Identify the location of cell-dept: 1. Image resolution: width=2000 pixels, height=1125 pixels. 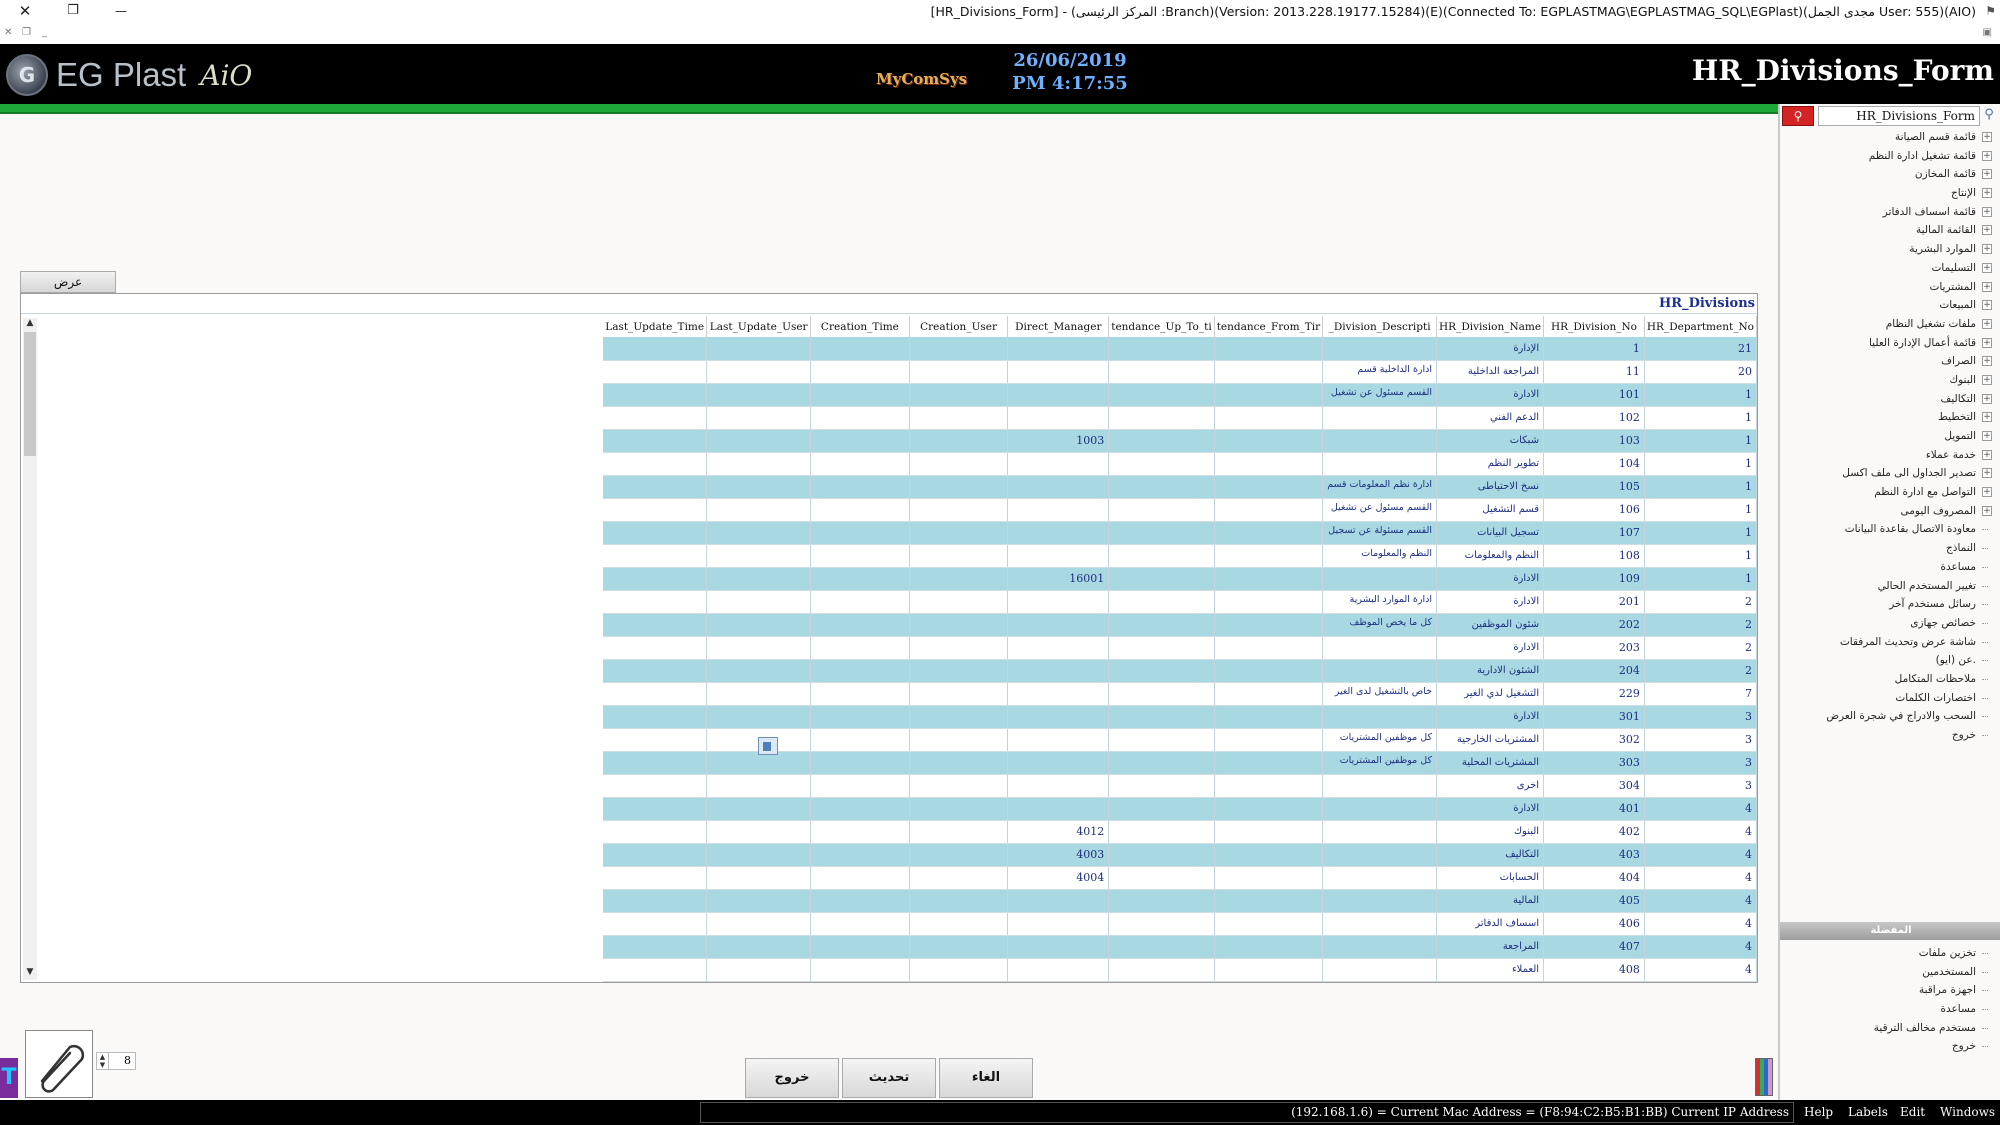
(1701, 418).